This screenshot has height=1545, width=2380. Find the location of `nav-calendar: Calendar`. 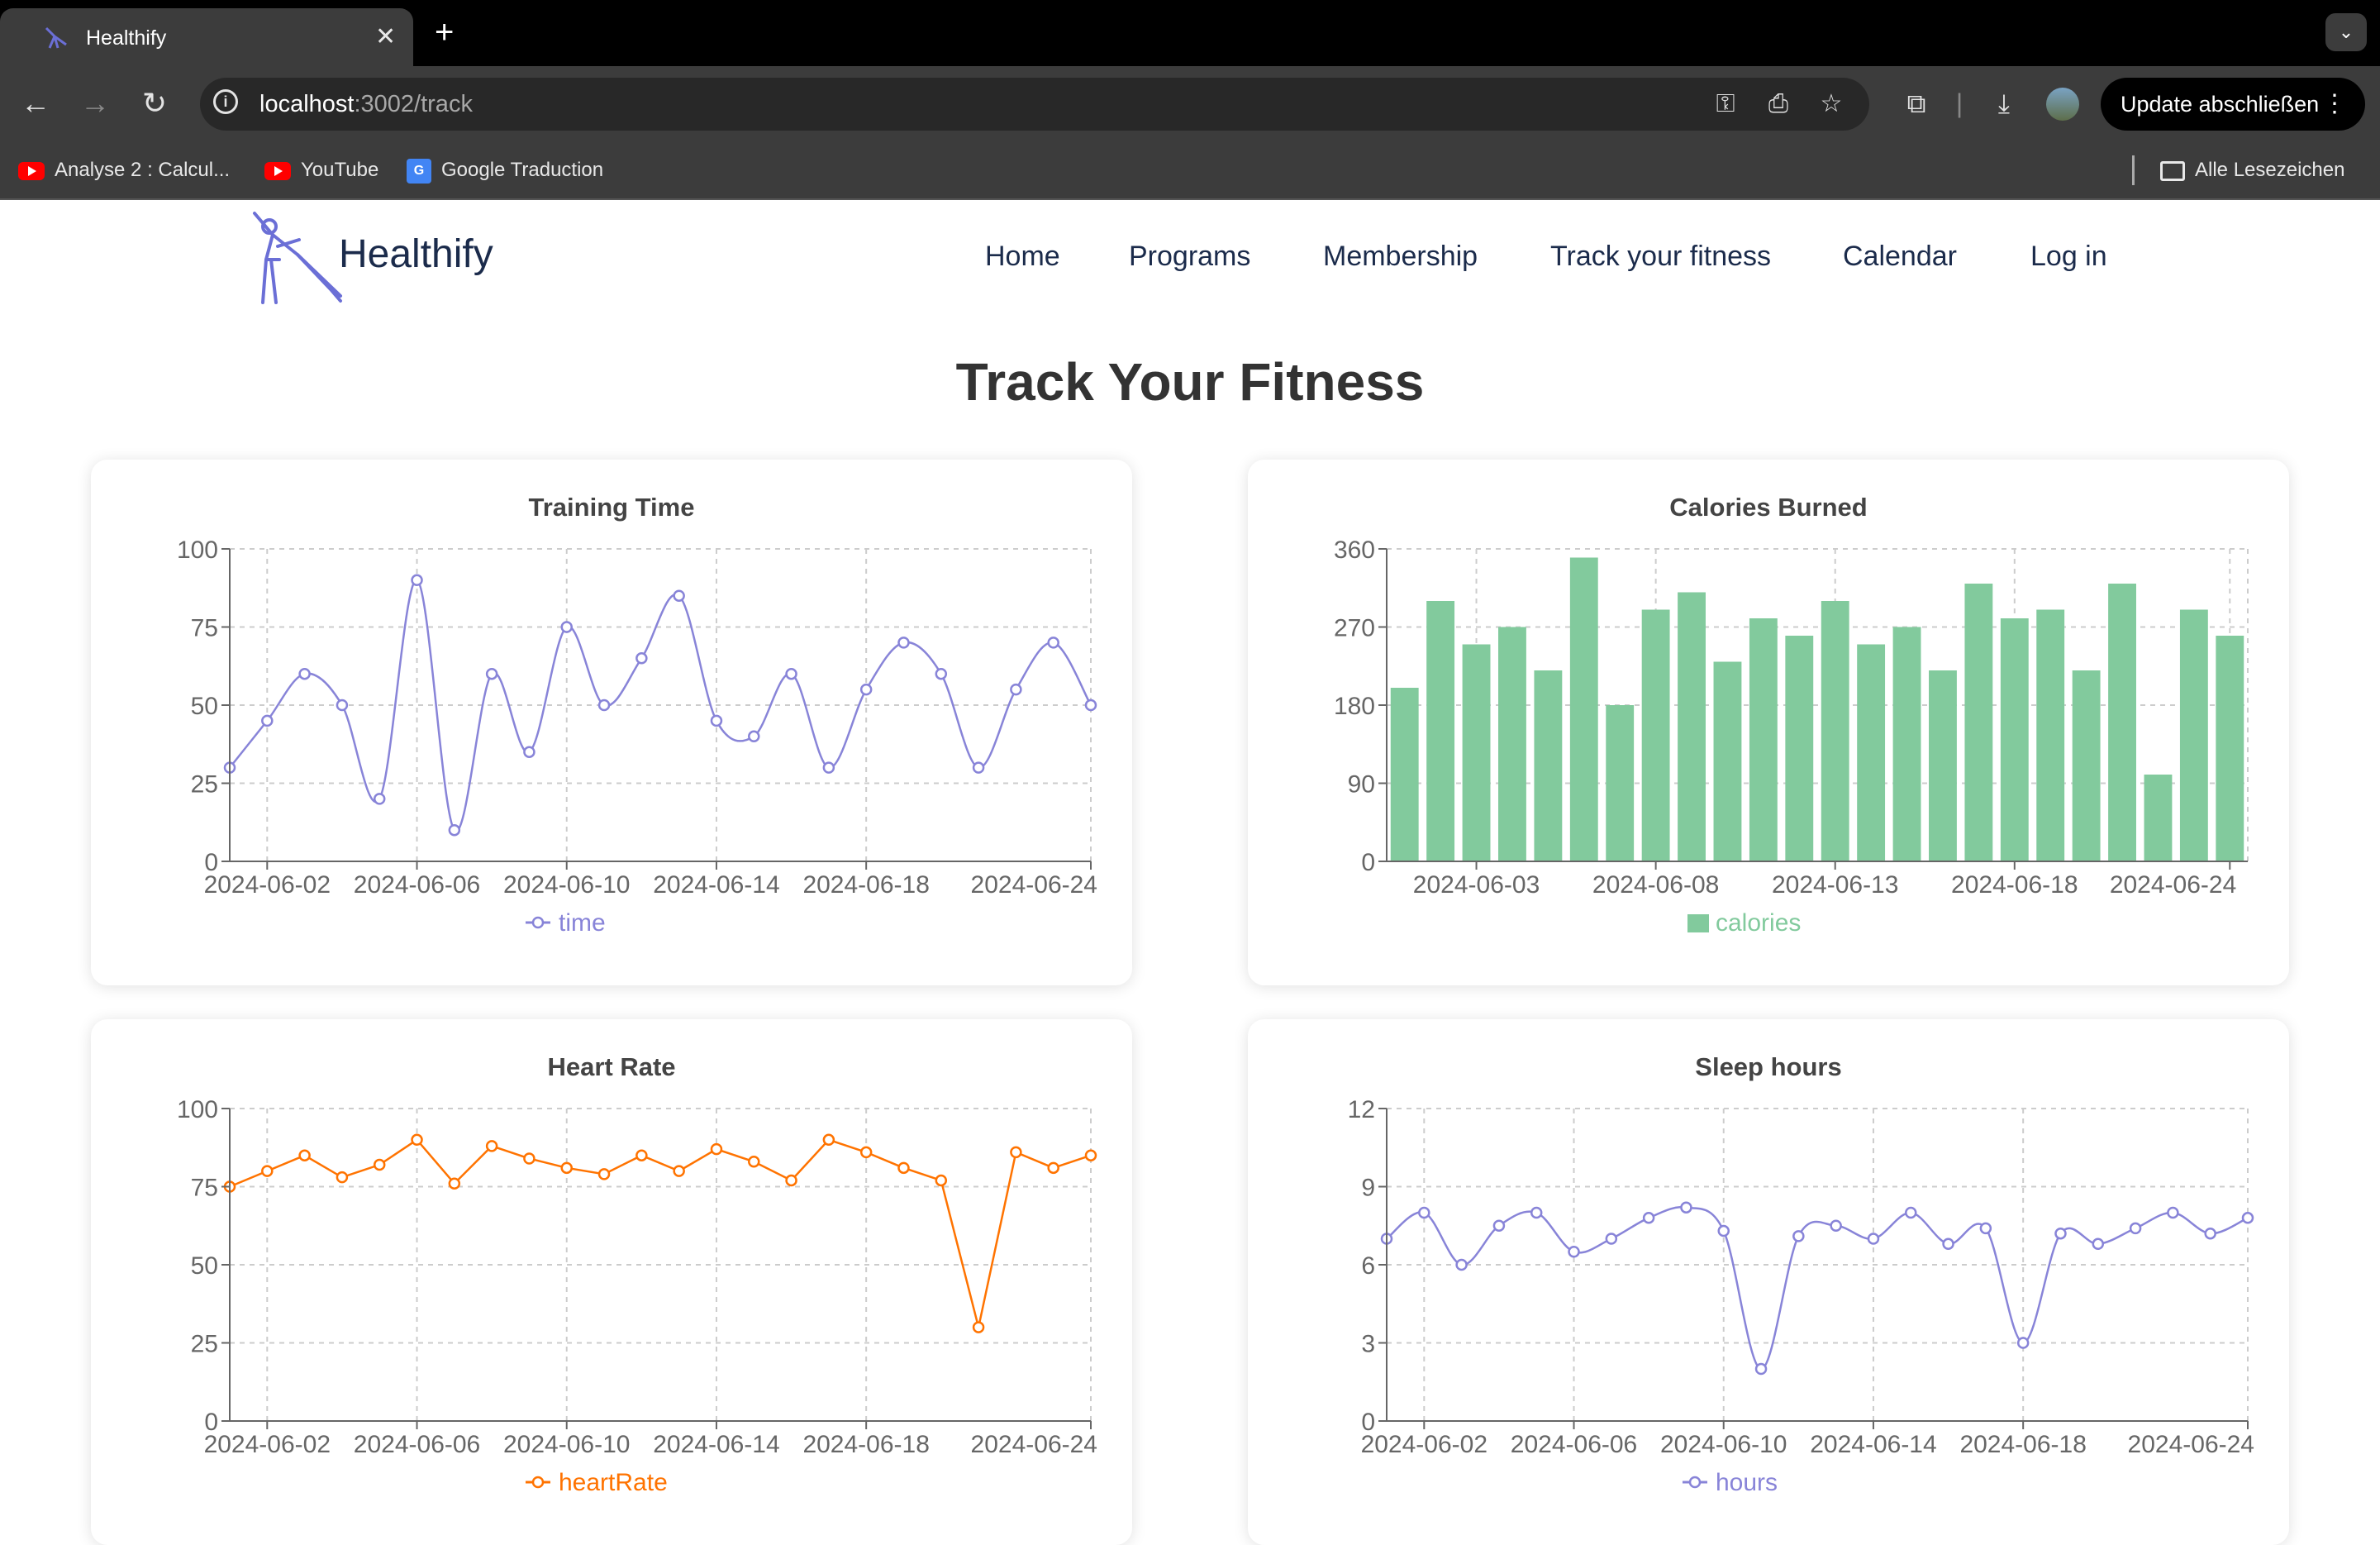

nav-calendar: Calendar is located at coordinates (1900, 256).